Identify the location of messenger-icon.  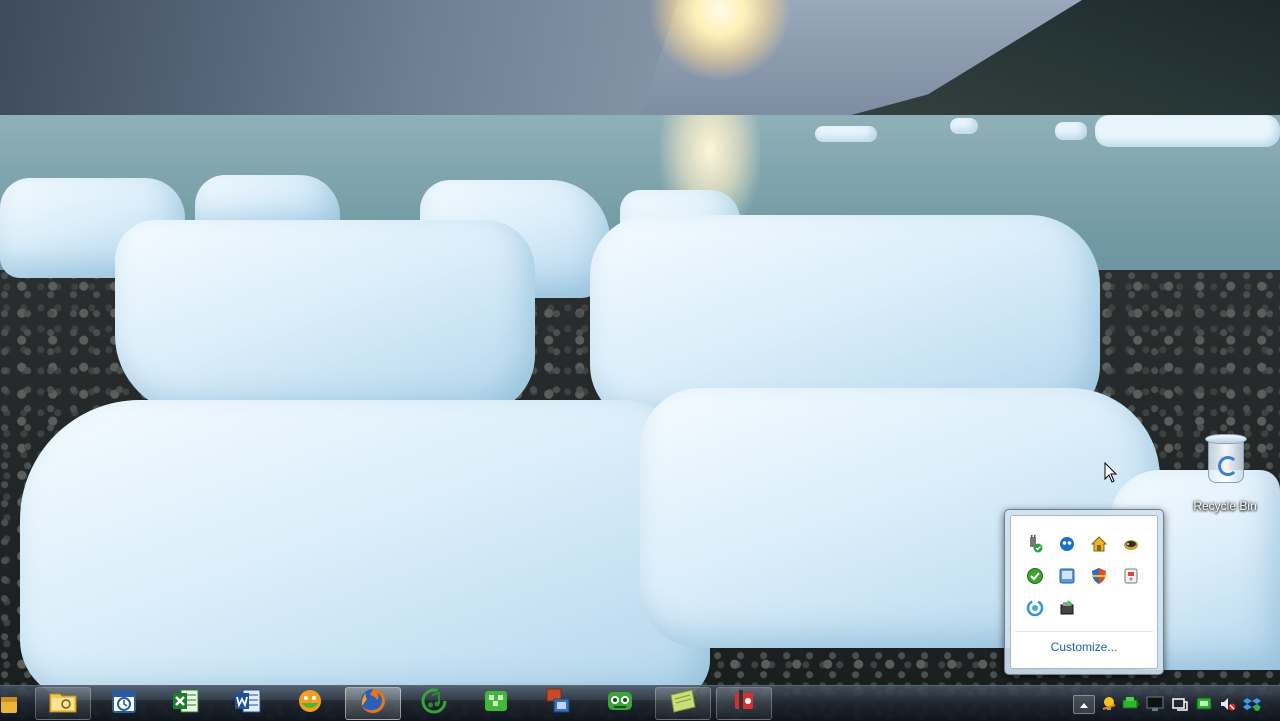
(310, 703).